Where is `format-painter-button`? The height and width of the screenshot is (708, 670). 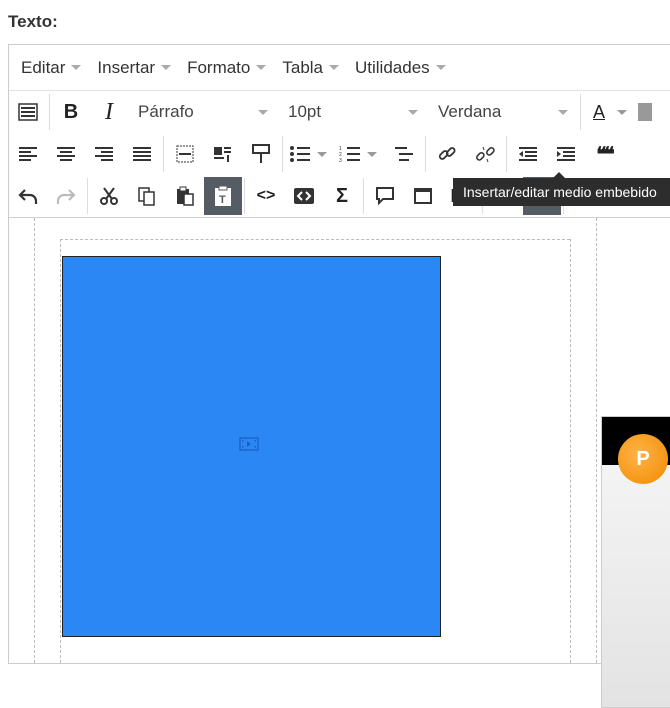 format-painter-button is located at coordinates (261, 154).